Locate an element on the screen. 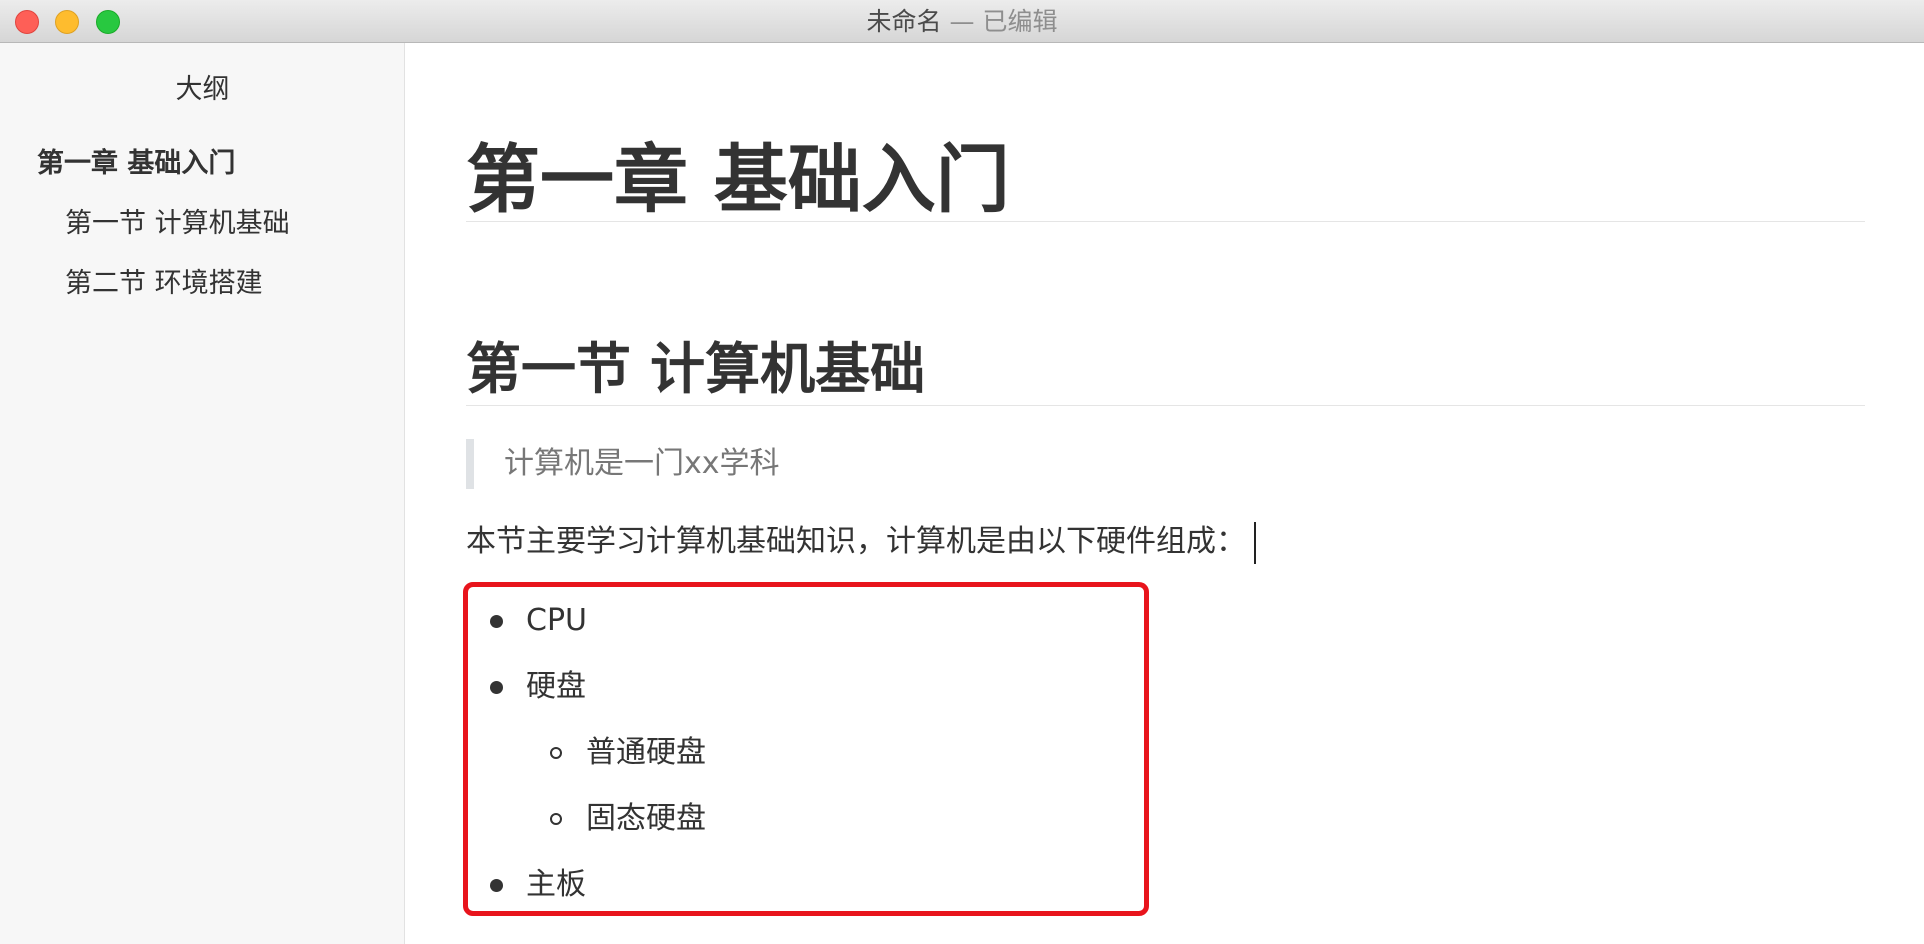 This screenshot has height=944, width=1924. edited-status: 已编辑 is located at coordinates (1020, 21).